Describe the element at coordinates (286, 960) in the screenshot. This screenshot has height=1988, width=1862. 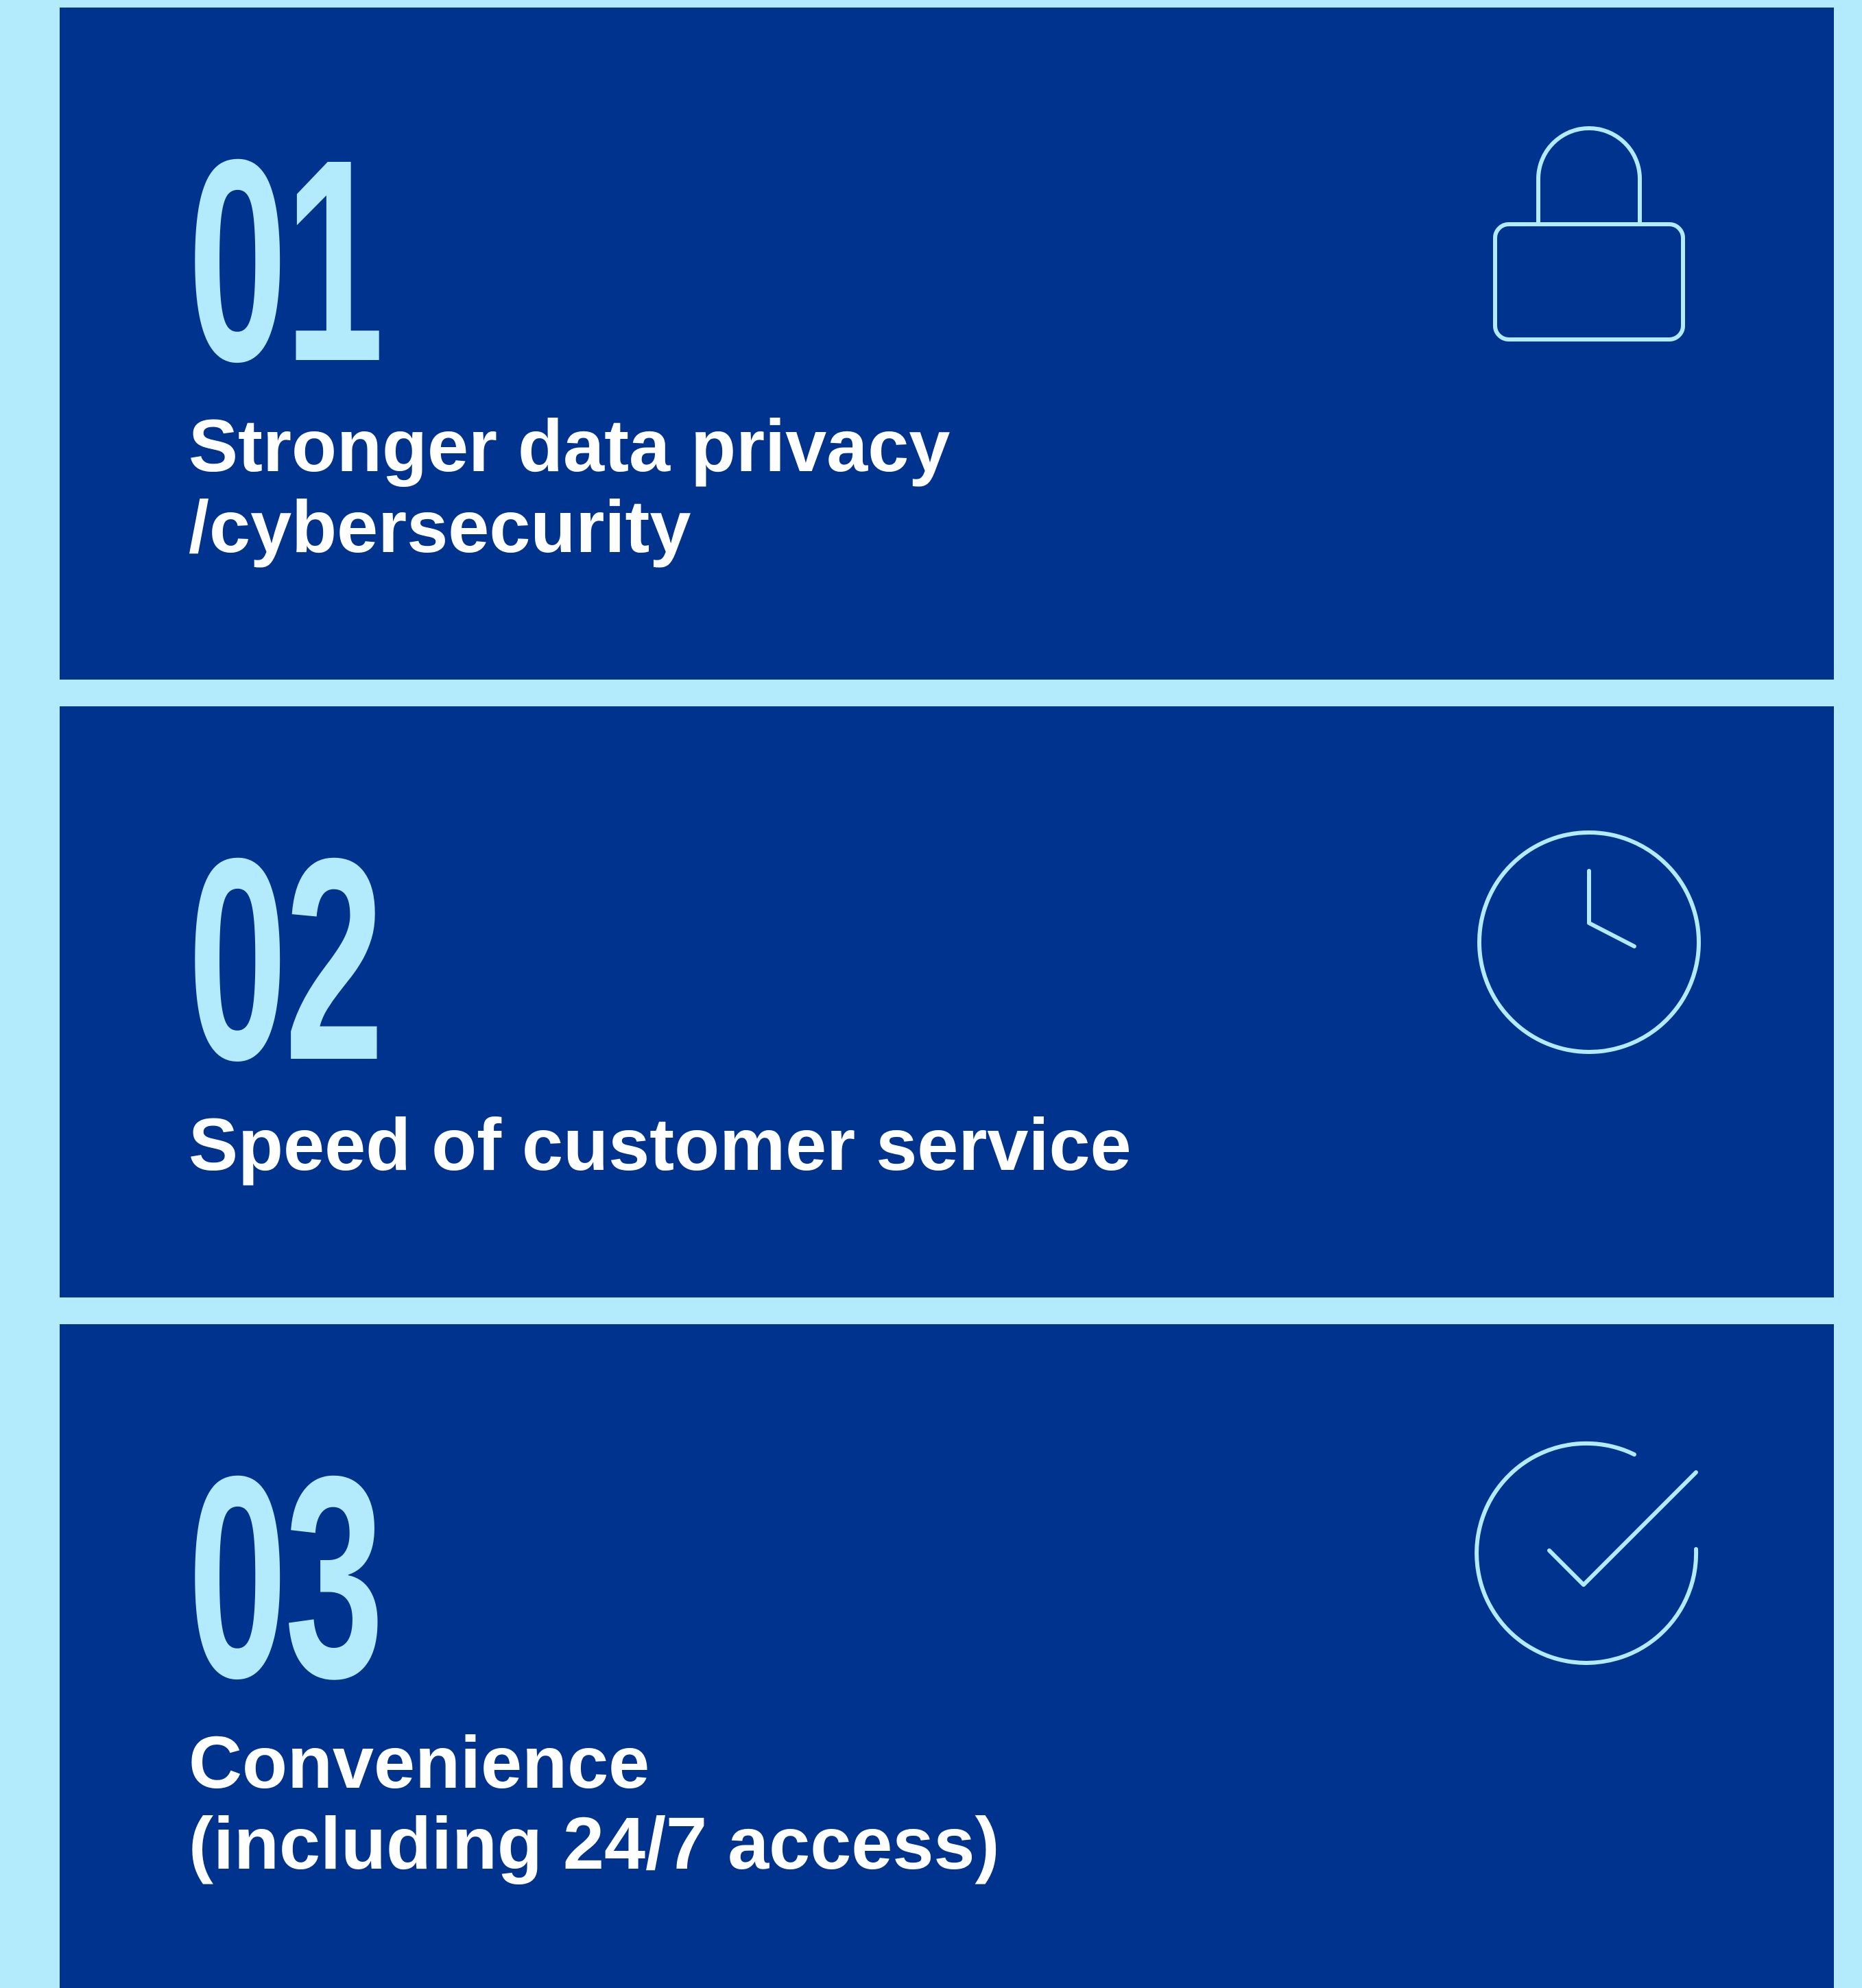
I see `item-number: 02` at that location.